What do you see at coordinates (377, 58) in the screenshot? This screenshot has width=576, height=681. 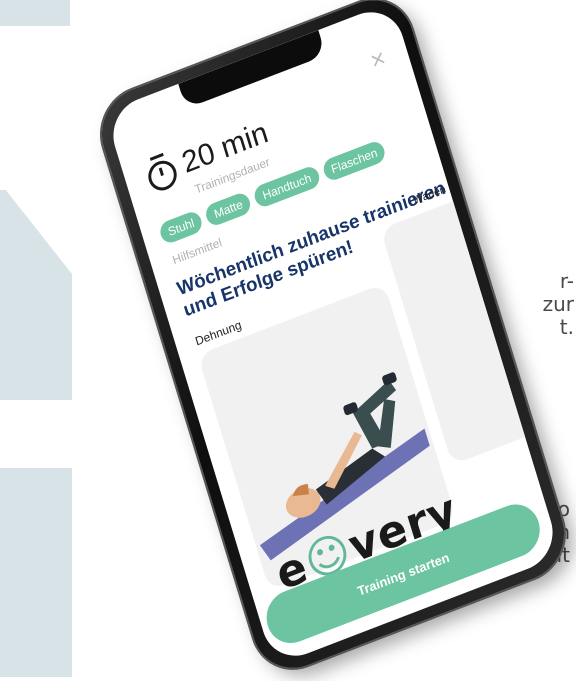 I see `close-icon: ×` at bounding box center [377, 58].